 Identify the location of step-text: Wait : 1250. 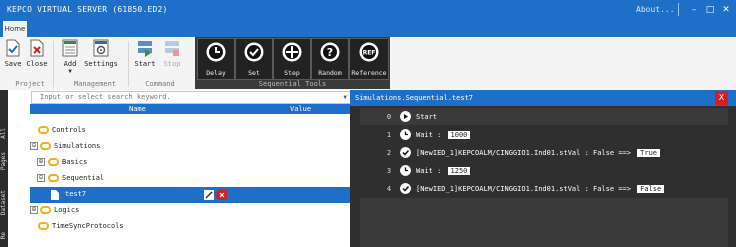
(443, 171).